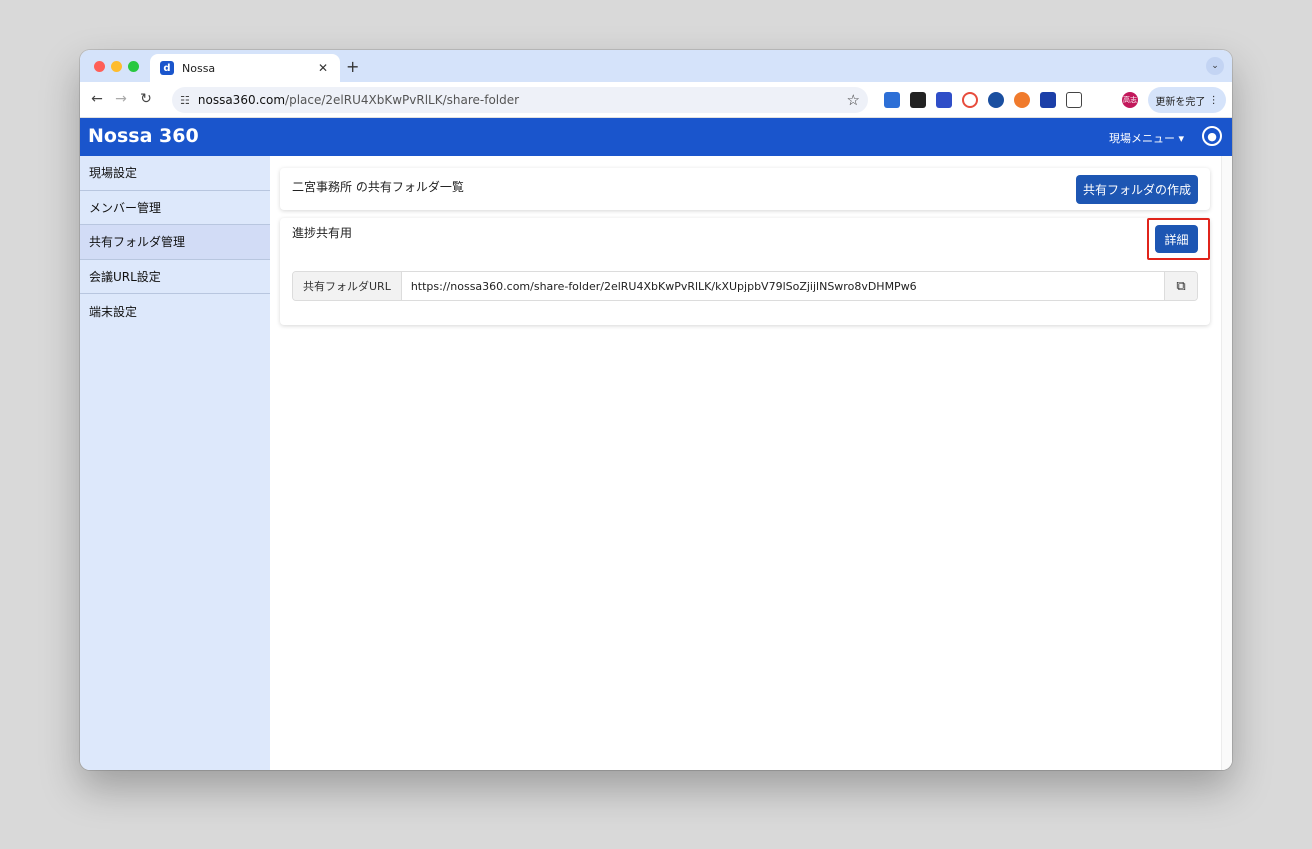  What do you see at coordinates (323, 68) in the screenshot?
I see `tab-close-icon: ✕` at bounding box center [323, 68].